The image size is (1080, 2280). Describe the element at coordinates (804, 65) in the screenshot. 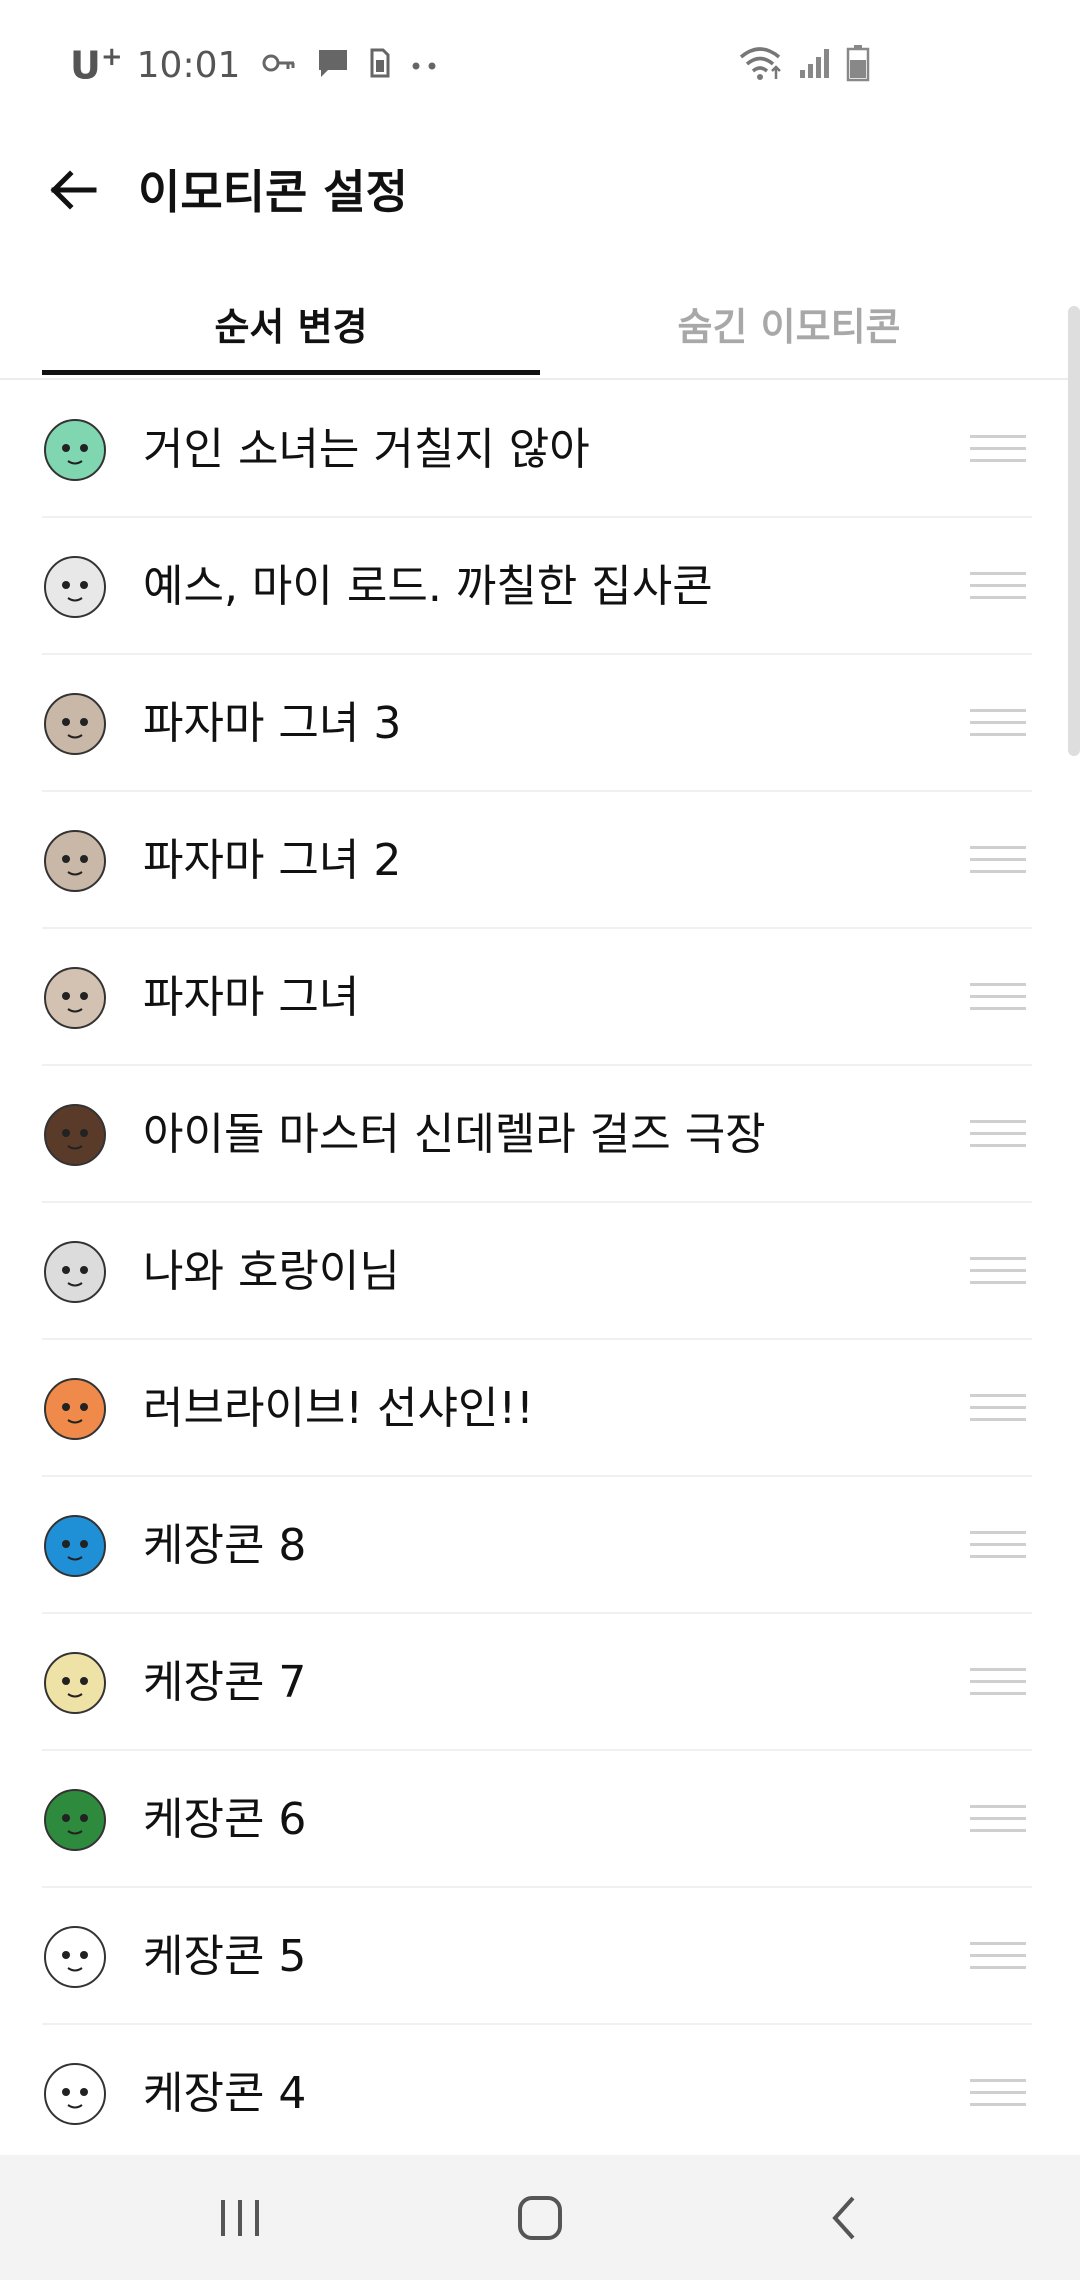

I see `status-right` at that location.